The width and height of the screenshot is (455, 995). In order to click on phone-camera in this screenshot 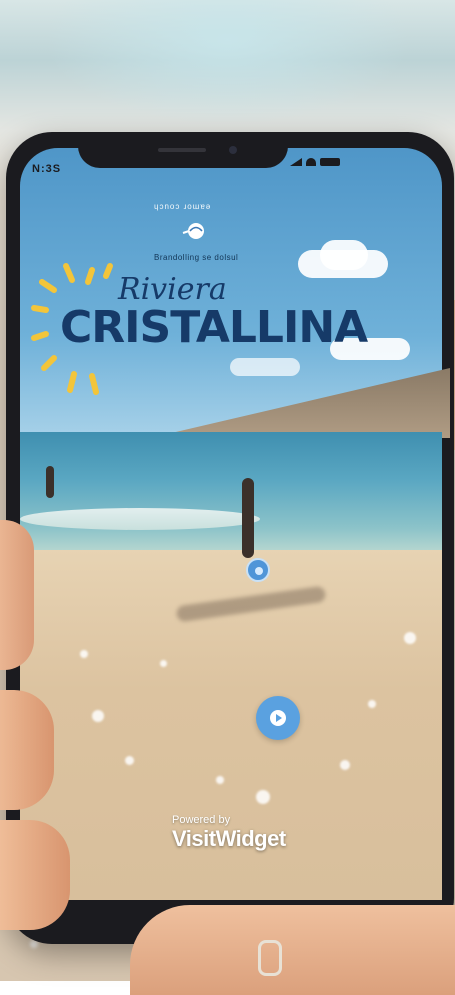, I will do `click(233, 150)`.